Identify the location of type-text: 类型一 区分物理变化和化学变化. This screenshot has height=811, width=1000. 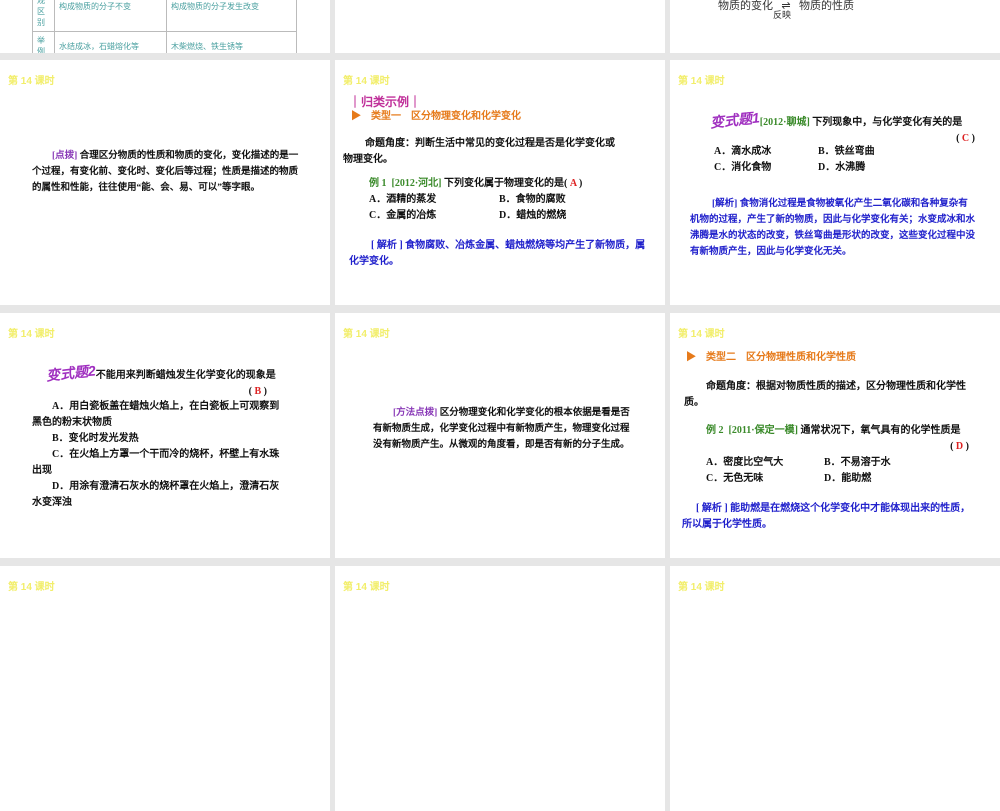
(446, 116).